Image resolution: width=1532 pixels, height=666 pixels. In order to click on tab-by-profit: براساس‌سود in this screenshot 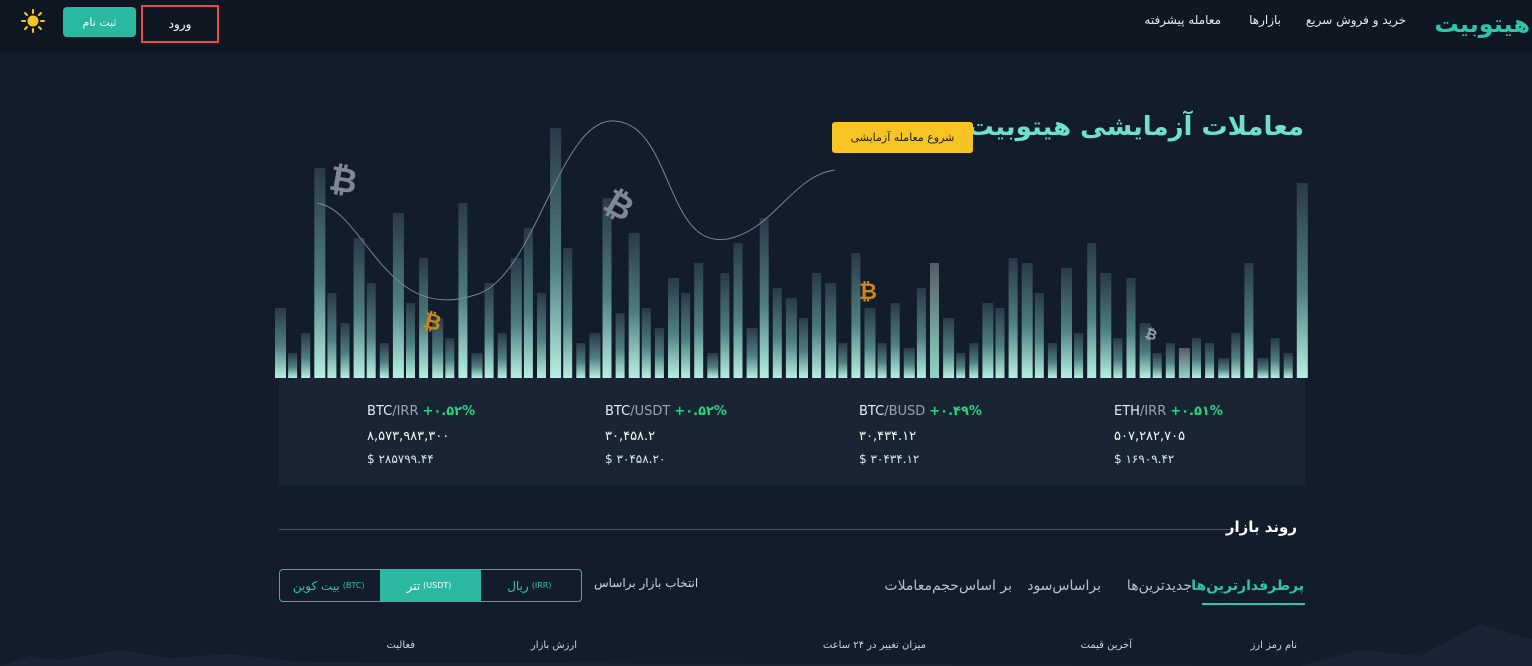, I will do `click(1064, 586)`.